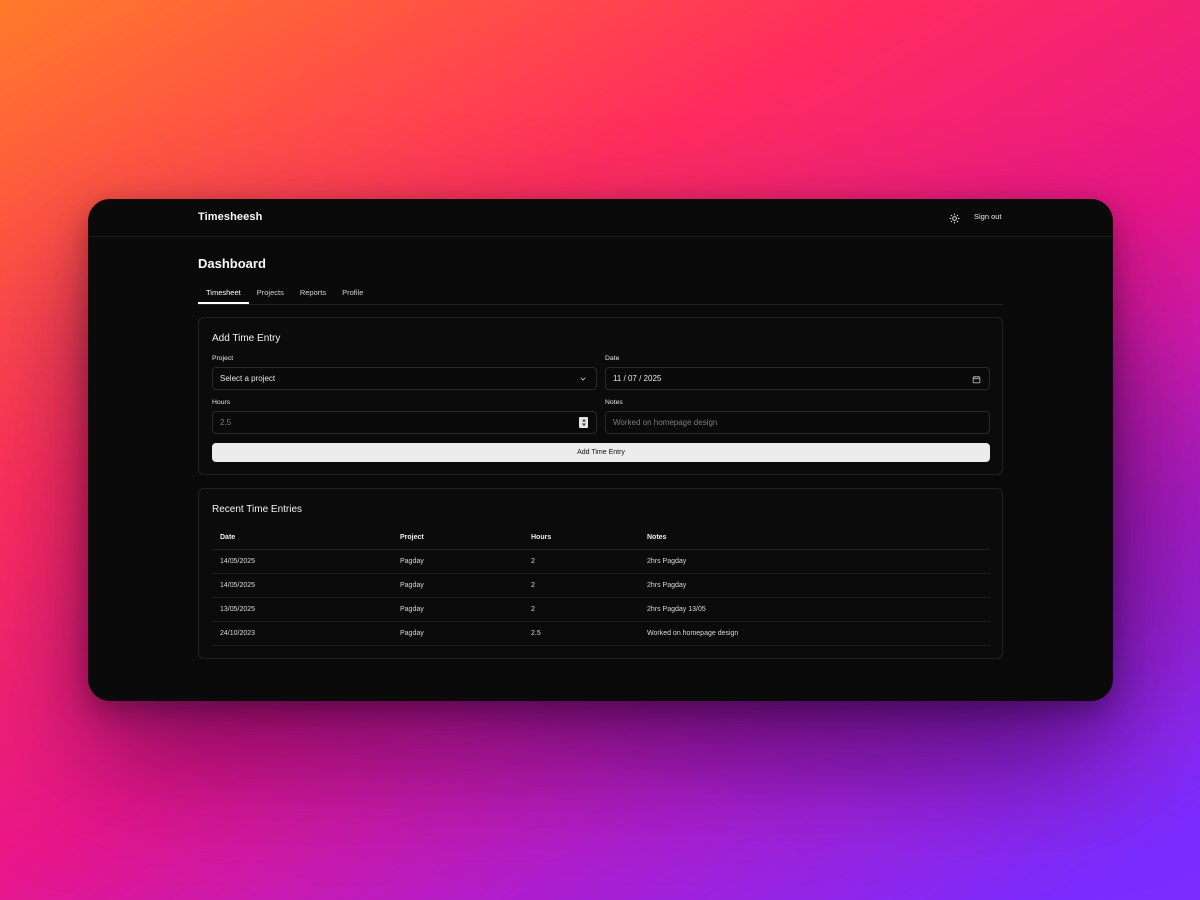 The width and height of the screenshot is (1200, 900). Describe the element at coordinates (223, 358) in the screenshot. I see `project-label: Project` at that location.